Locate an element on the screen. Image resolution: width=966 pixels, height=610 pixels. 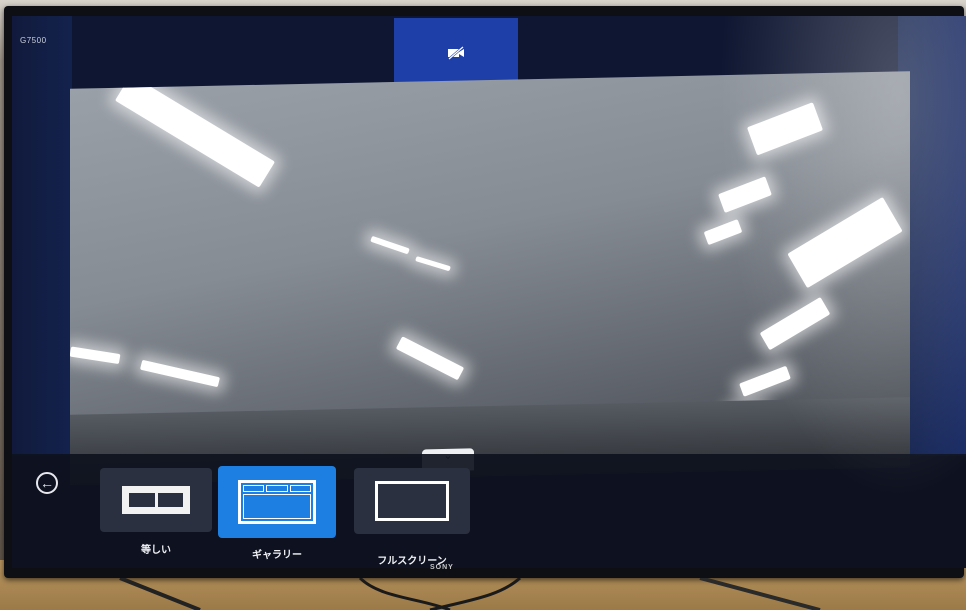
layout-option-equal is located at coordinates (156, 500).